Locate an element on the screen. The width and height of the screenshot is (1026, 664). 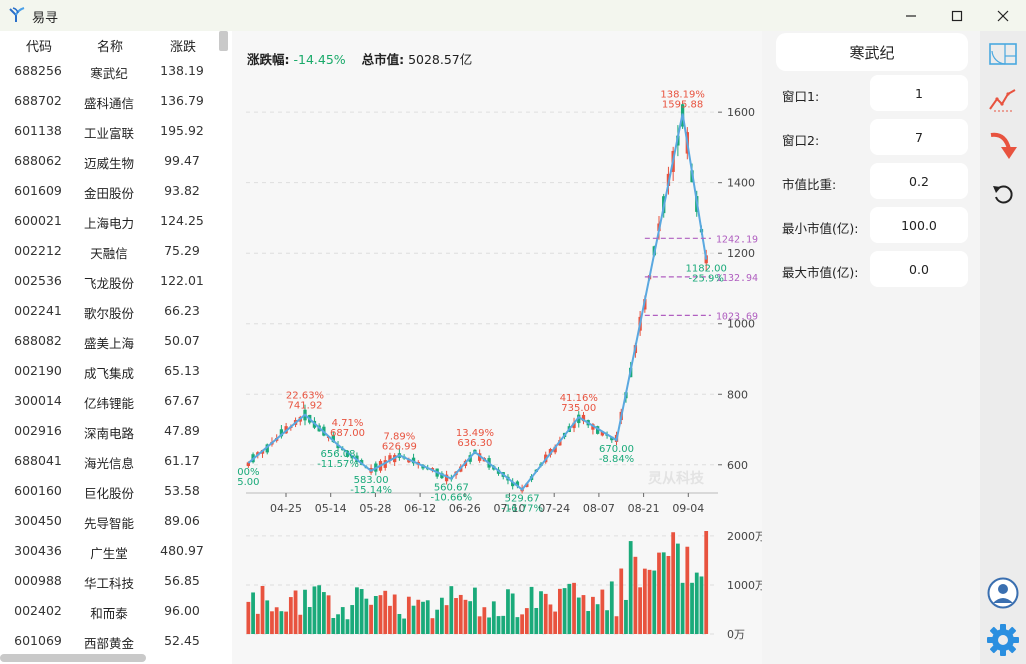
zigzag-trend-button is located at coordinates (1003, 100).